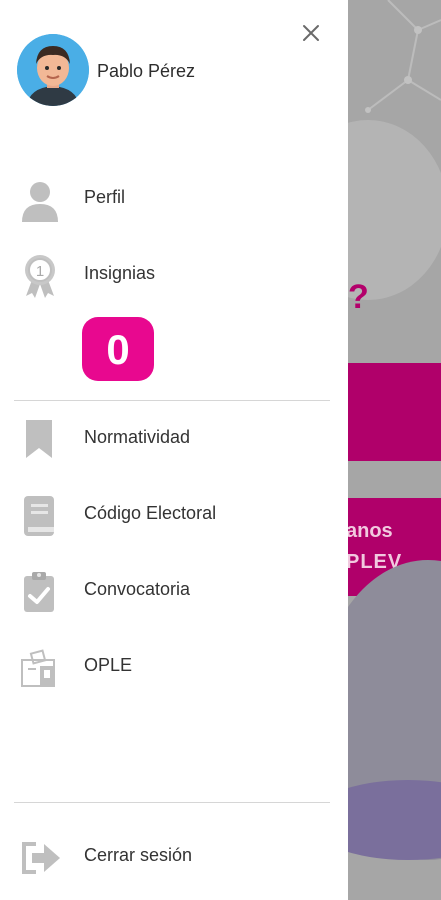 The width and height of the screenshot is (441, 900). Describe the element at coordinates (146, 71) in the screenshot. I see `user-name: Pablo Pérez` at that location.